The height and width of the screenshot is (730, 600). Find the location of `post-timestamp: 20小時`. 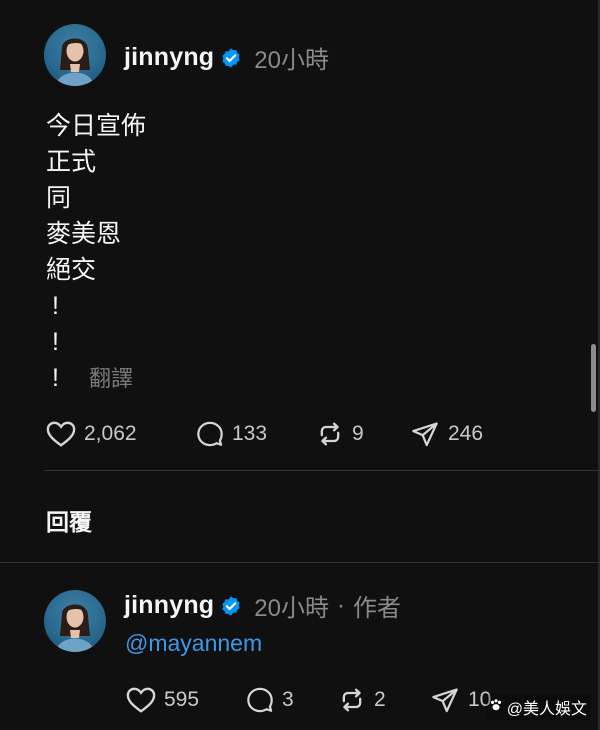

post-timestamp: 20小時 is located at coordinates (291, 60).